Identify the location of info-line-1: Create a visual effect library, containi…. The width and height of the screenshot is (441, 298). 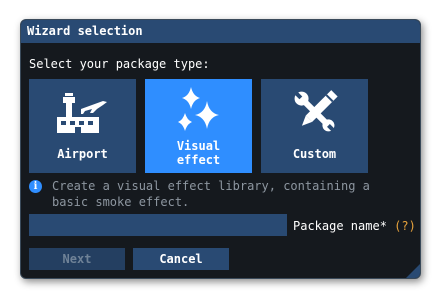
(211, 186).